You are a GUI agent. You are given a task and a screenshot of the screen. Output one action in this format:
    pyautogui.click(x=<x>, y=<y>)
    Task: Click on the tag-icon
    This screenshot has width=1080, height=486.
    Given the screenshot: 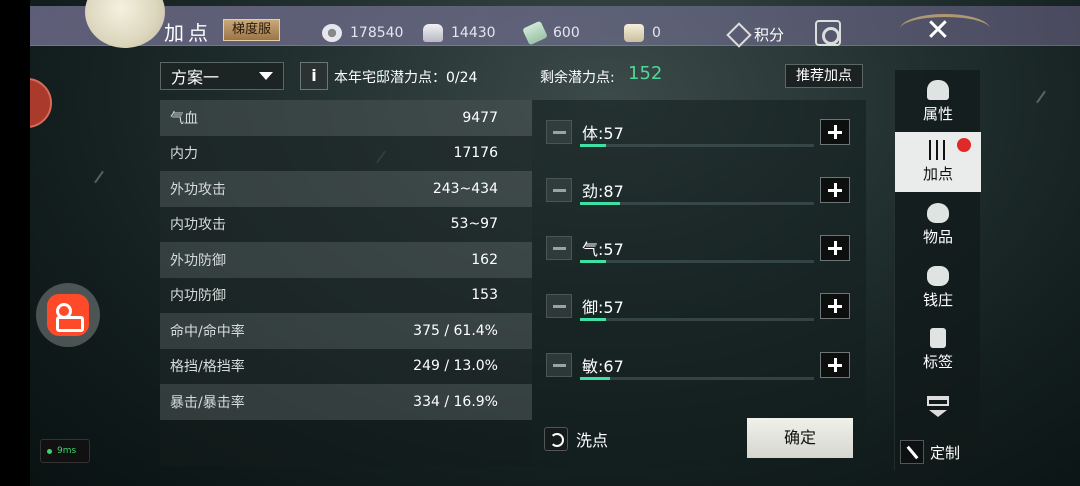 What is the action you would take?
    pyautogui.click(x=938, y=338)
    